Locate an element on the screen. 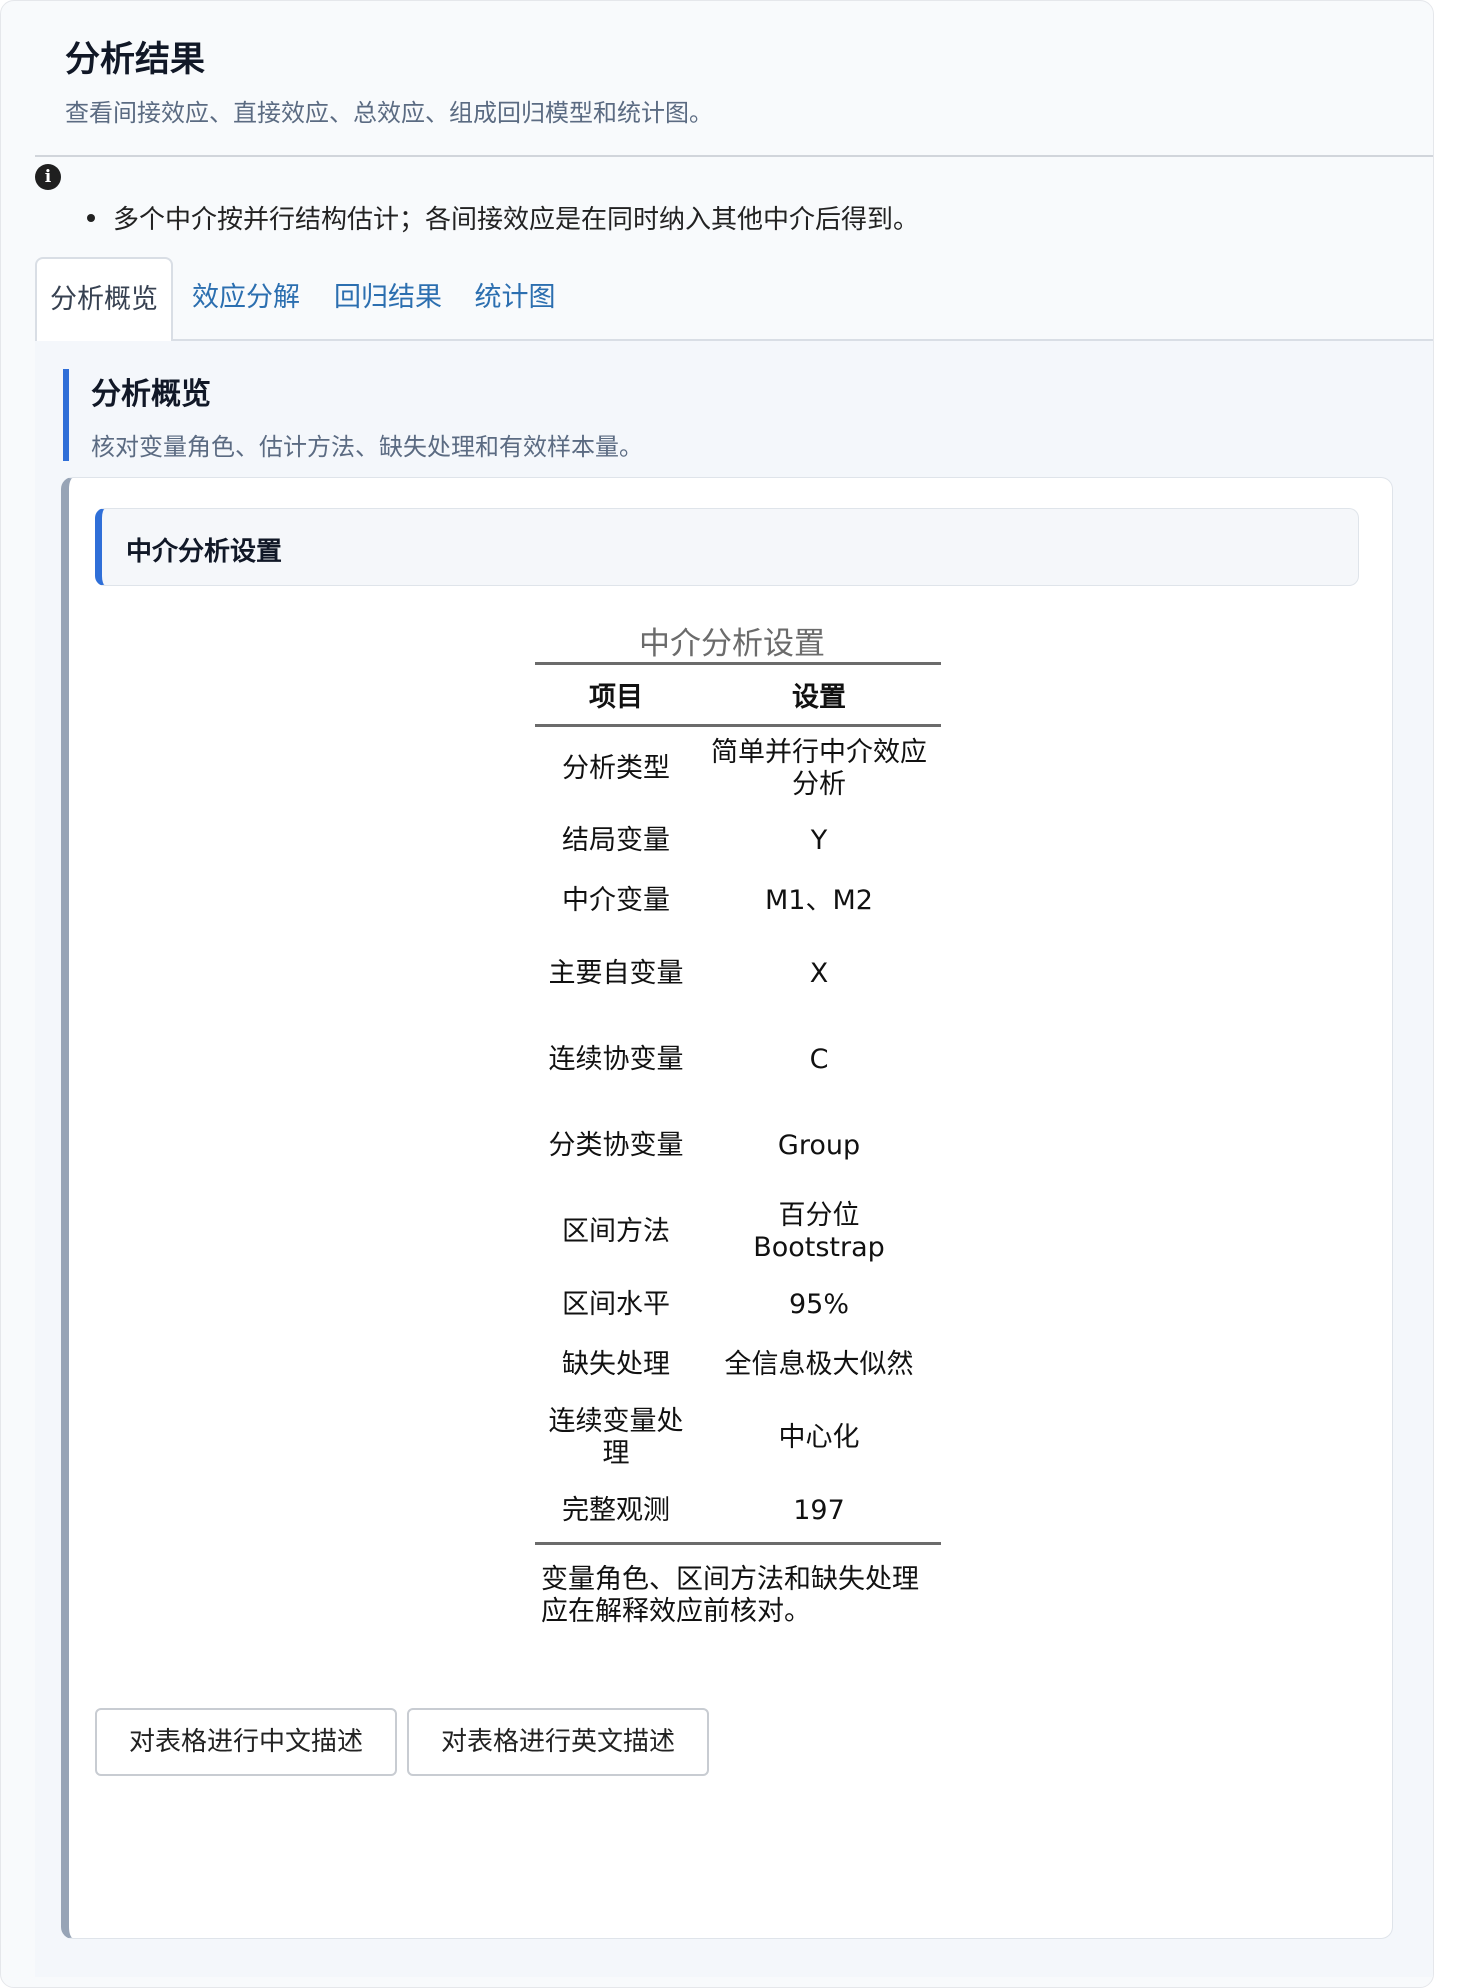  table-note: 变量角色、区间方法和缺失处理应在解释效应前核对。 is located at coordinates (730, 1595).